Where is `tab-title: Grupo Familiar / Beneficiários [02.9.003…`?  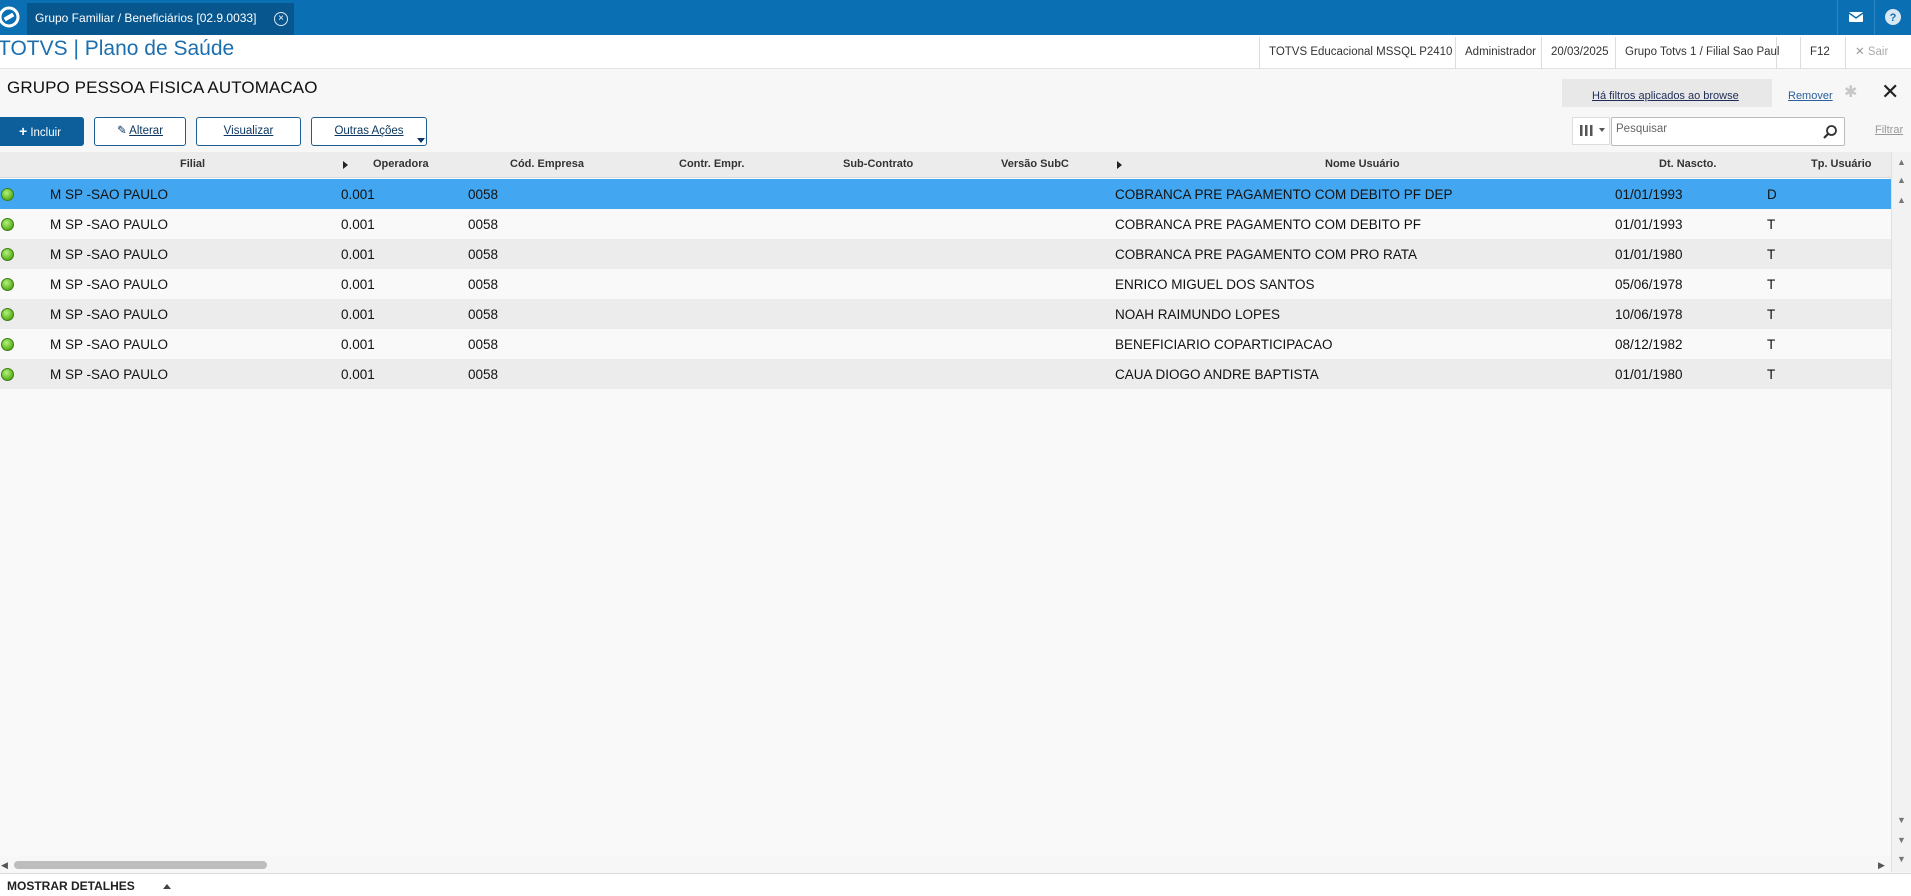 tab-title: Grupo Familiar / Beneficiários [02.9.003… is located at coordinates (146, 18).